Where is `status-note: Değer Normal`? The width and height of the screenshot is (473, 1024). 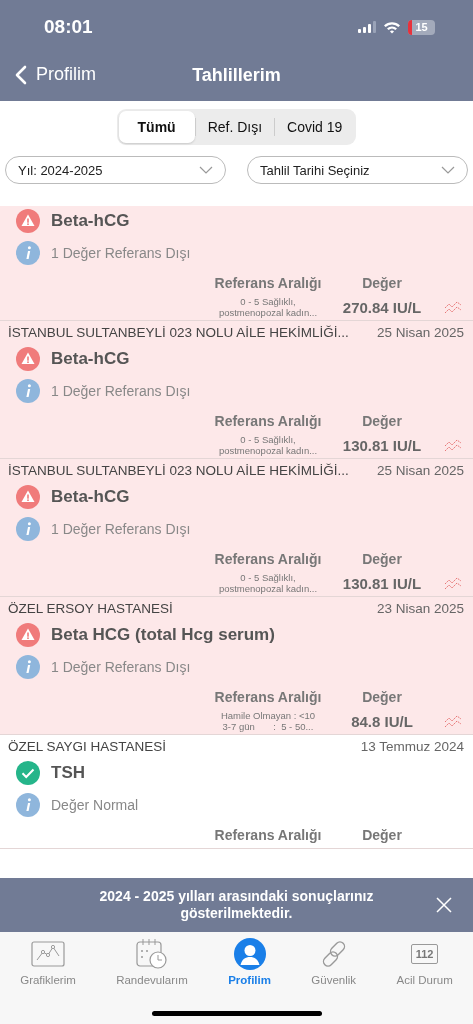 status-note: Değer Normal is located at coordinates (95, 805).